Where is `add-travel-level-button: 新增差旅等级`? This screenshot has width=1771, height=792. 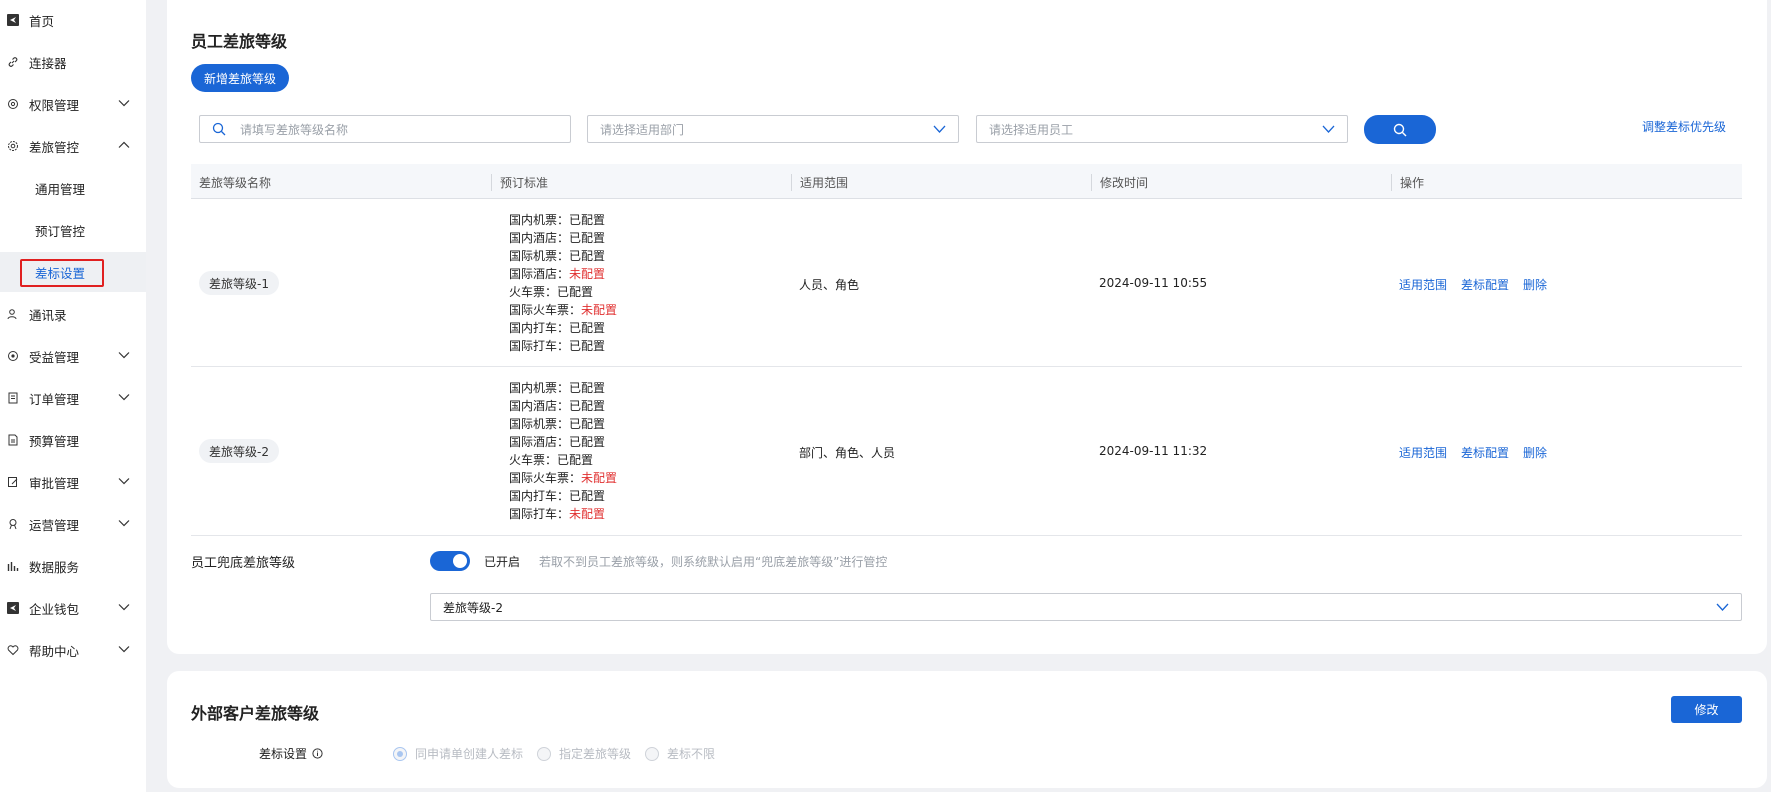 add-travel-level-button: 新增差旅等级 is located at coordinates (240, 78).